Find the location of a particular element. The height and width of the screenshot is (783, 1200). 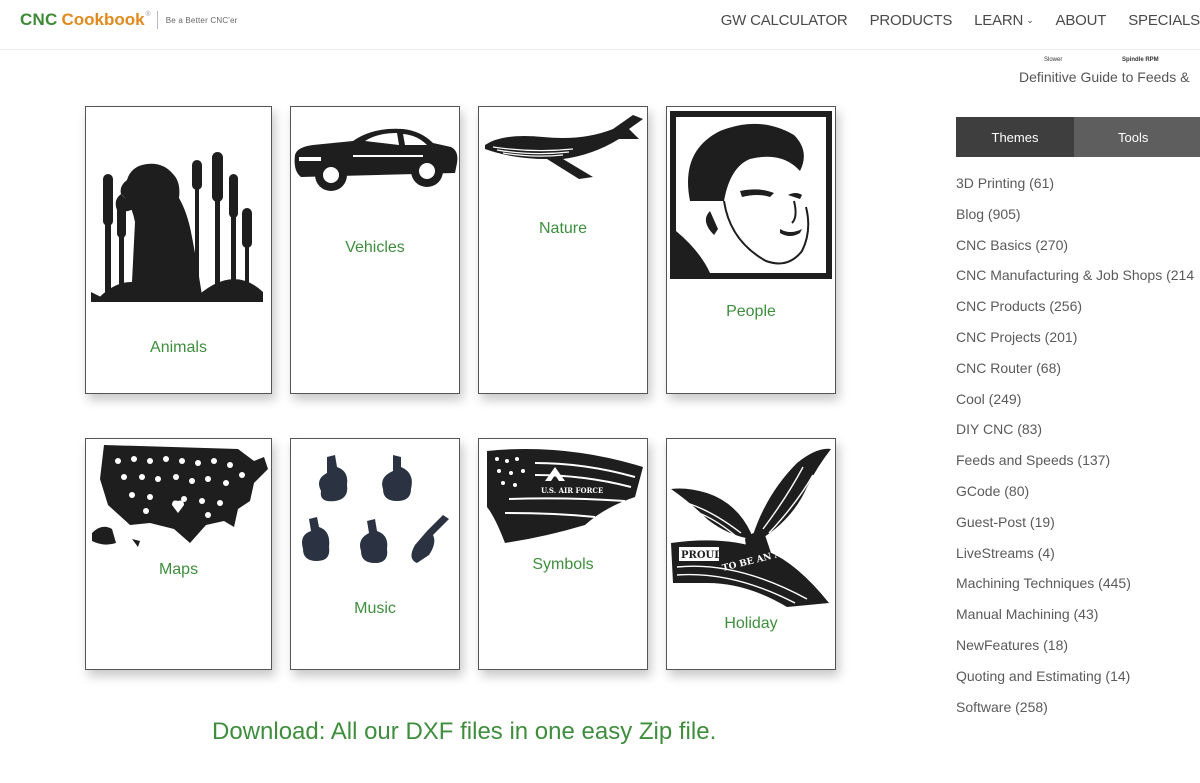

card-label: Music is located at coordinates (375, 608).